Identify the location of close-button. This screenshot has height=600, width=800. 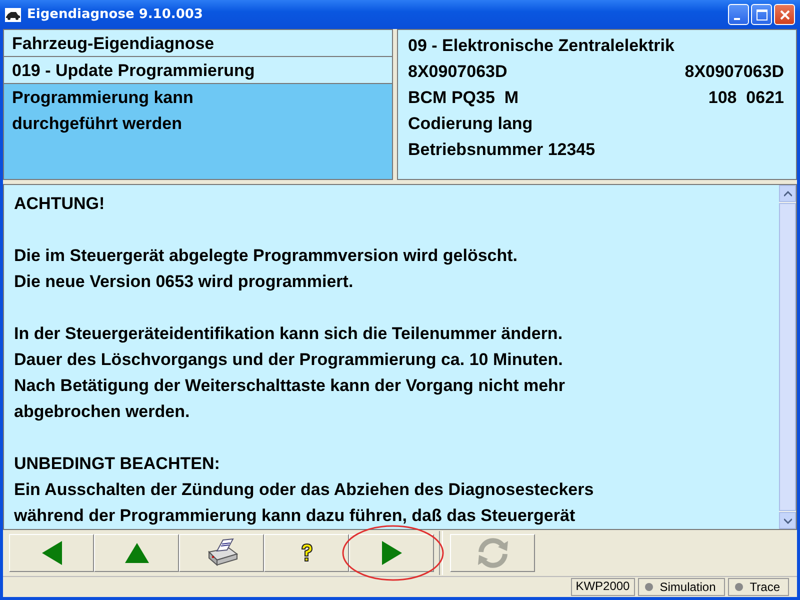
(784, 14).